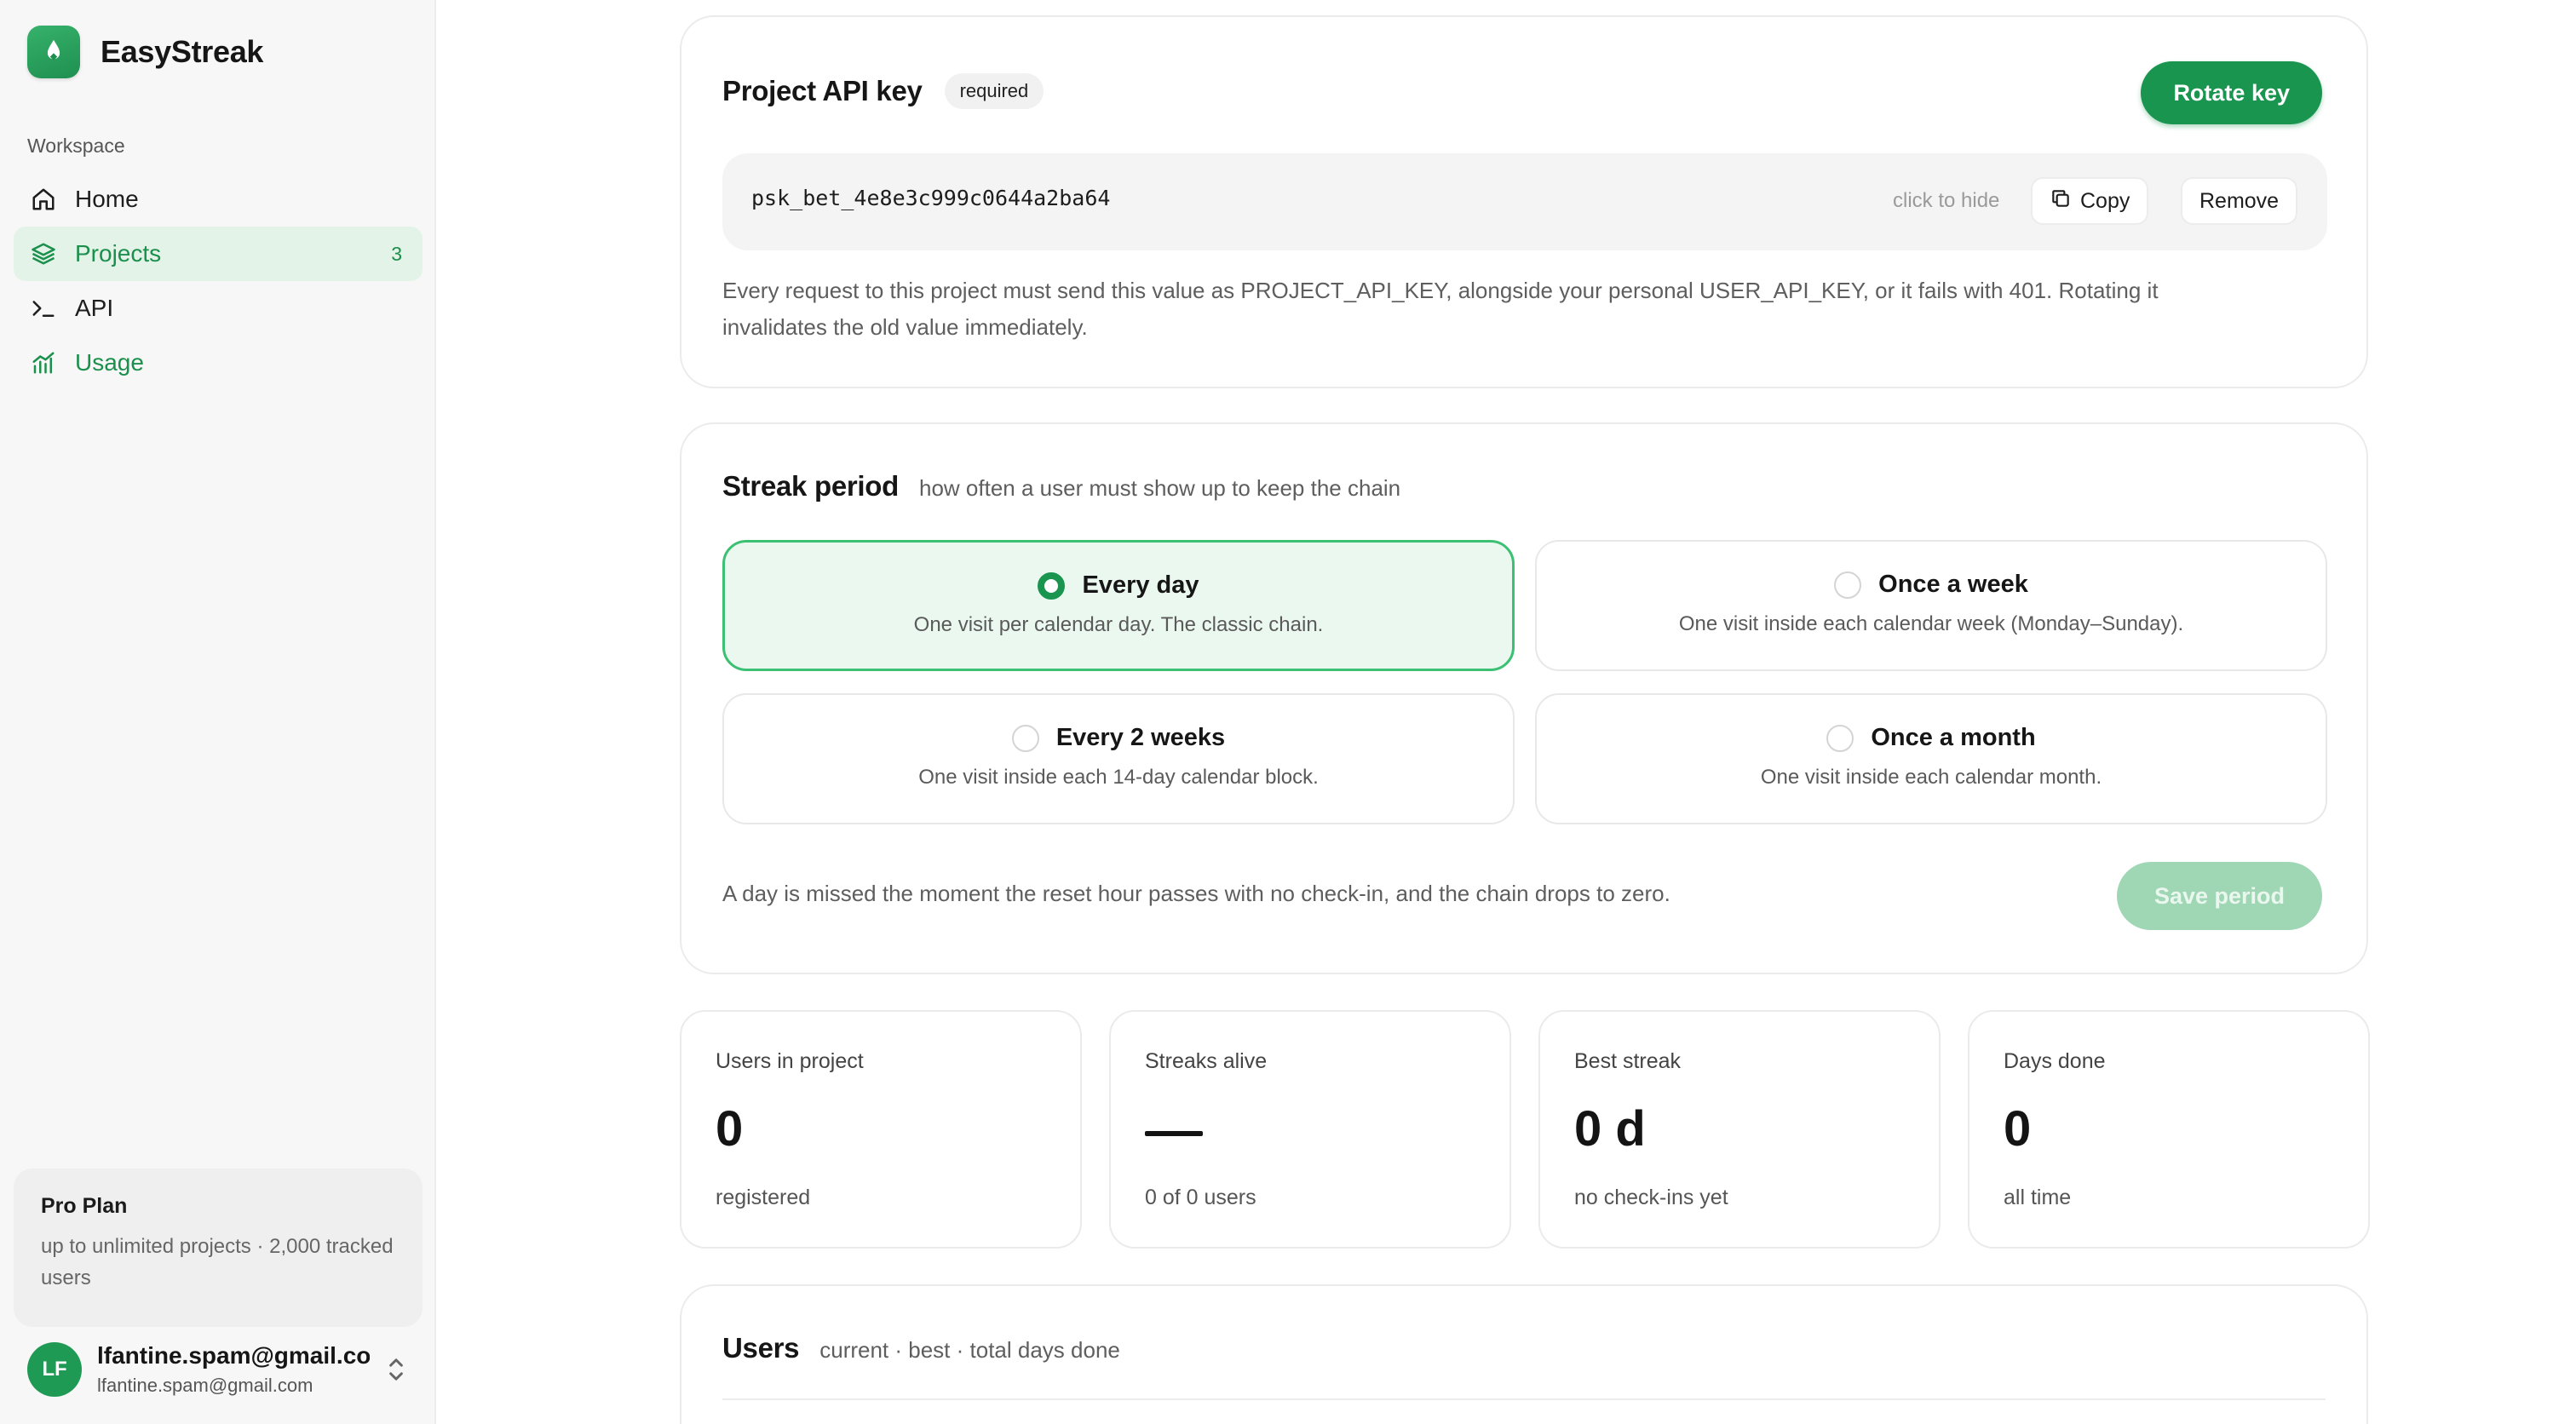 The image size is (2576, 1424). I want to click on api-key-value: psk_bet_4e8e3c999c0644a2ba64, so click(930, 198).